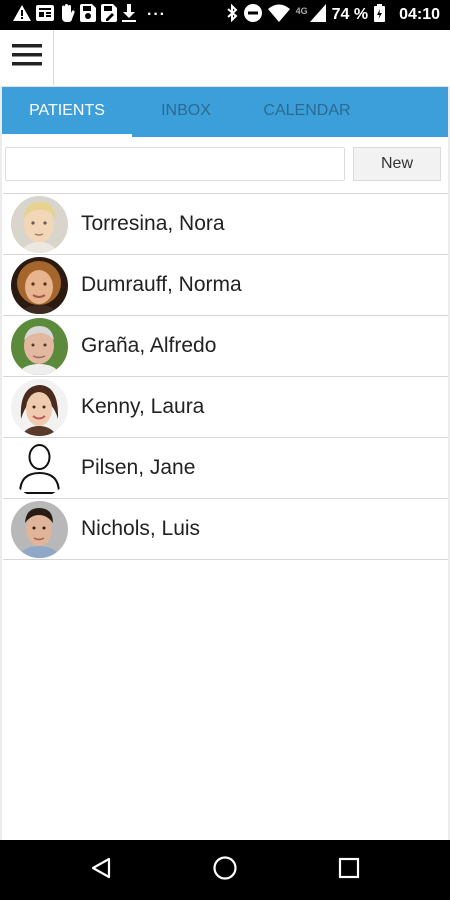  Describe the element at coordinates (1, 463) in the screenshot. I see `left-border` at that location.